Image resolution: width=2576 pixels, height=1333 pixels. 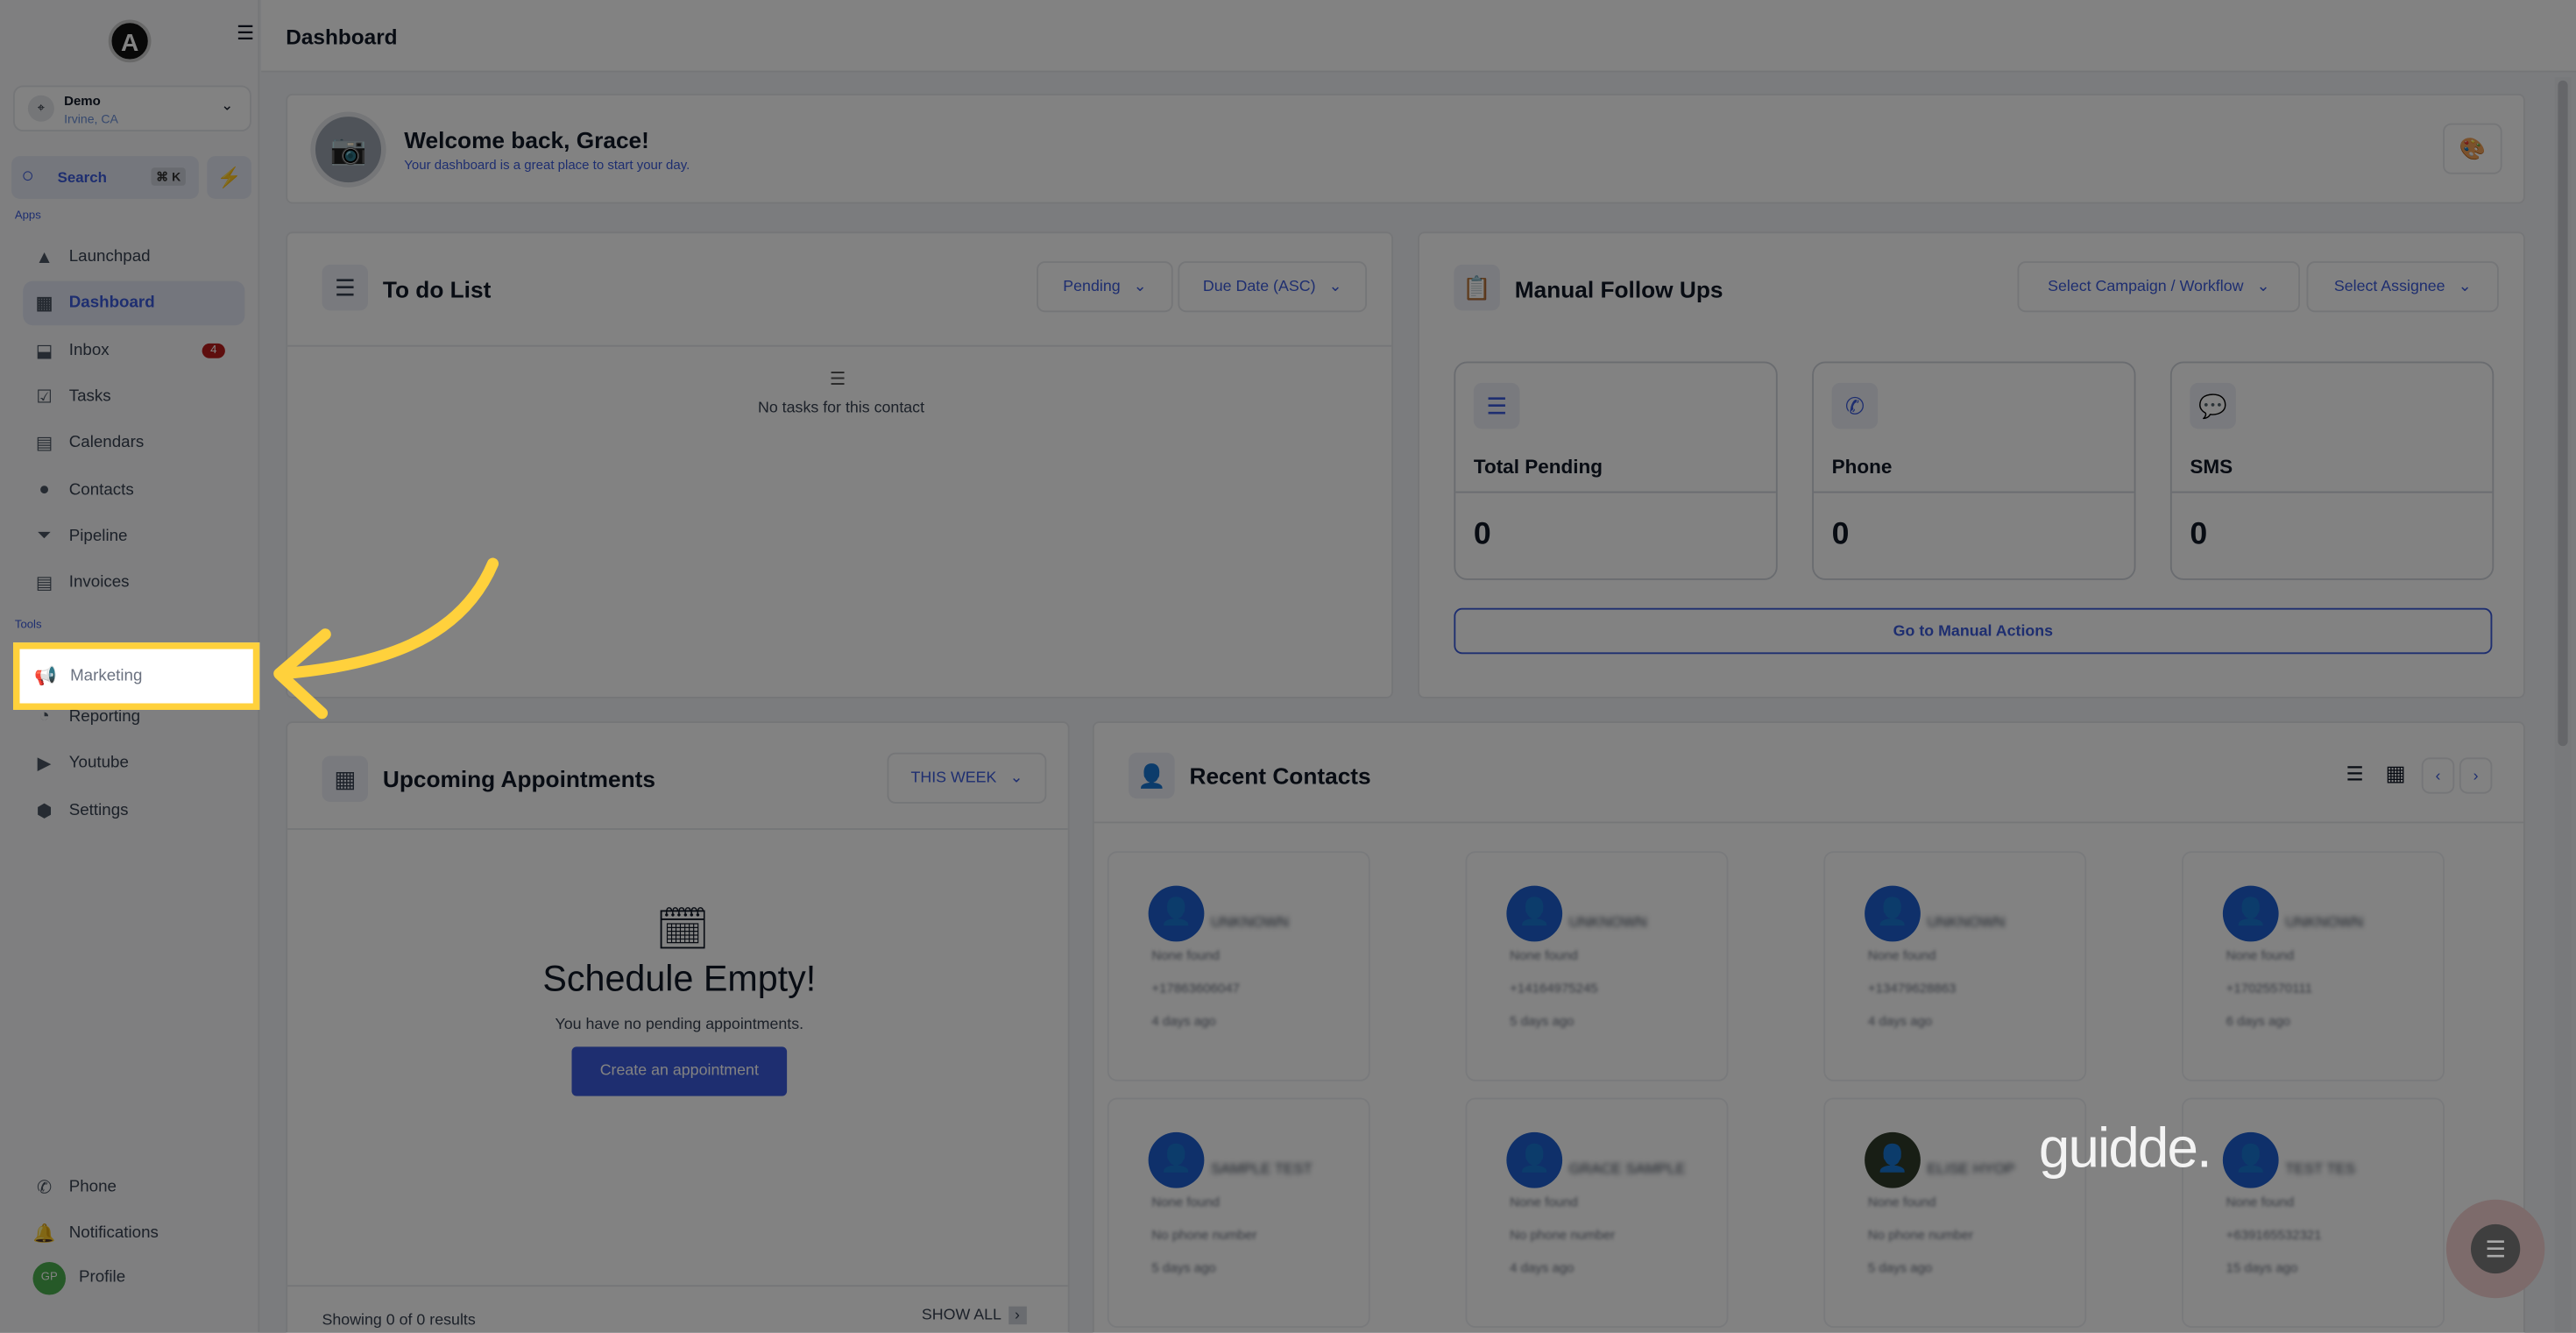 I want to click on chat-icon: ☰, so click(x=2496, y=1248).